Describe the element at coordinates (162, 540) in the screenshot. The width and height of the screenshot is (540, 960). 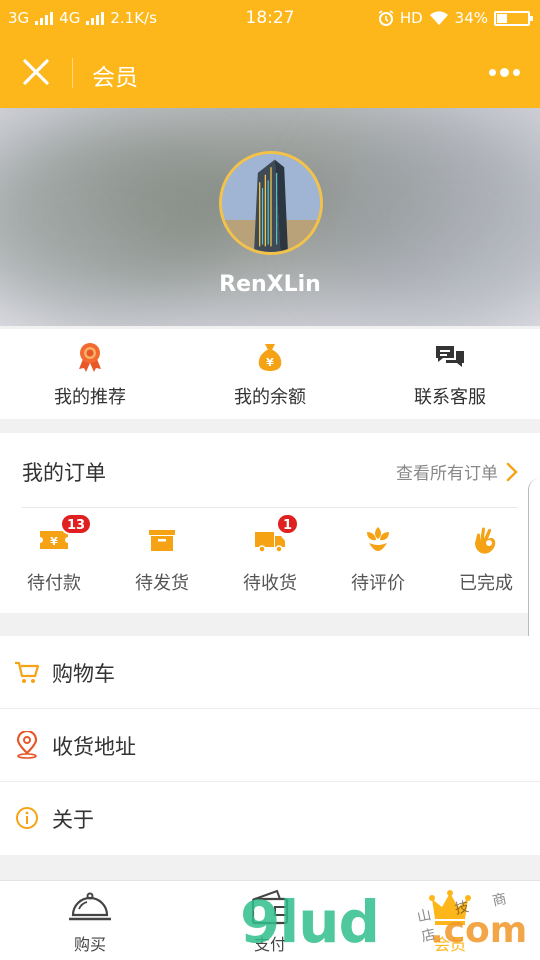
I see `package-box-icon` at that location.